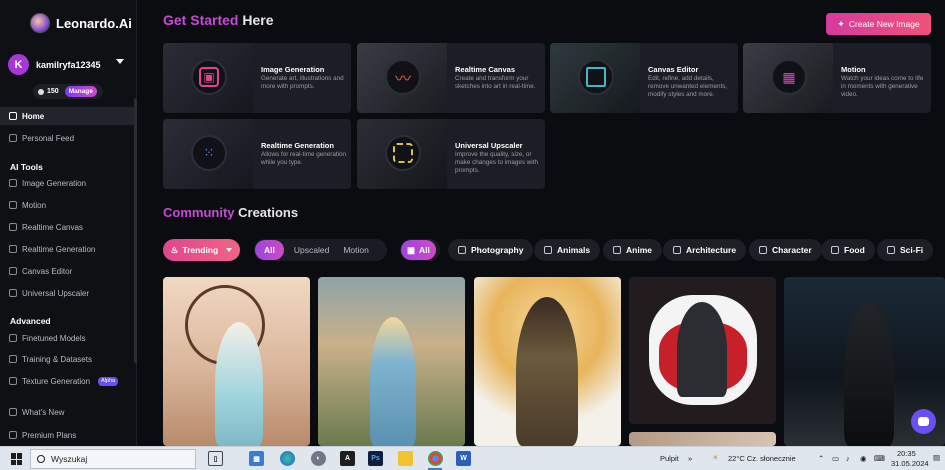  I want to click on trending-label: Trending, so click(200, 250).